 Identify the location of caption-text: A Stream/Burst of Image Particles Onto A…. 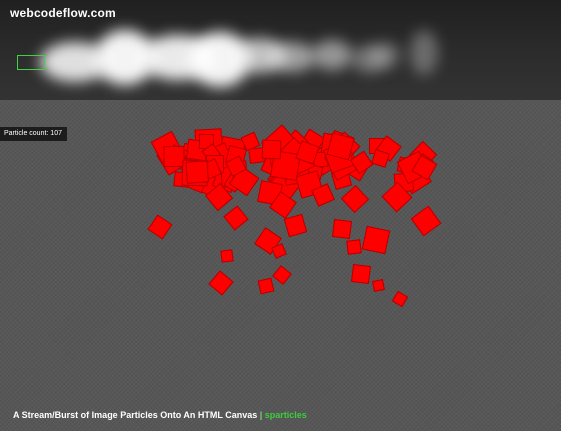
(135, 415).